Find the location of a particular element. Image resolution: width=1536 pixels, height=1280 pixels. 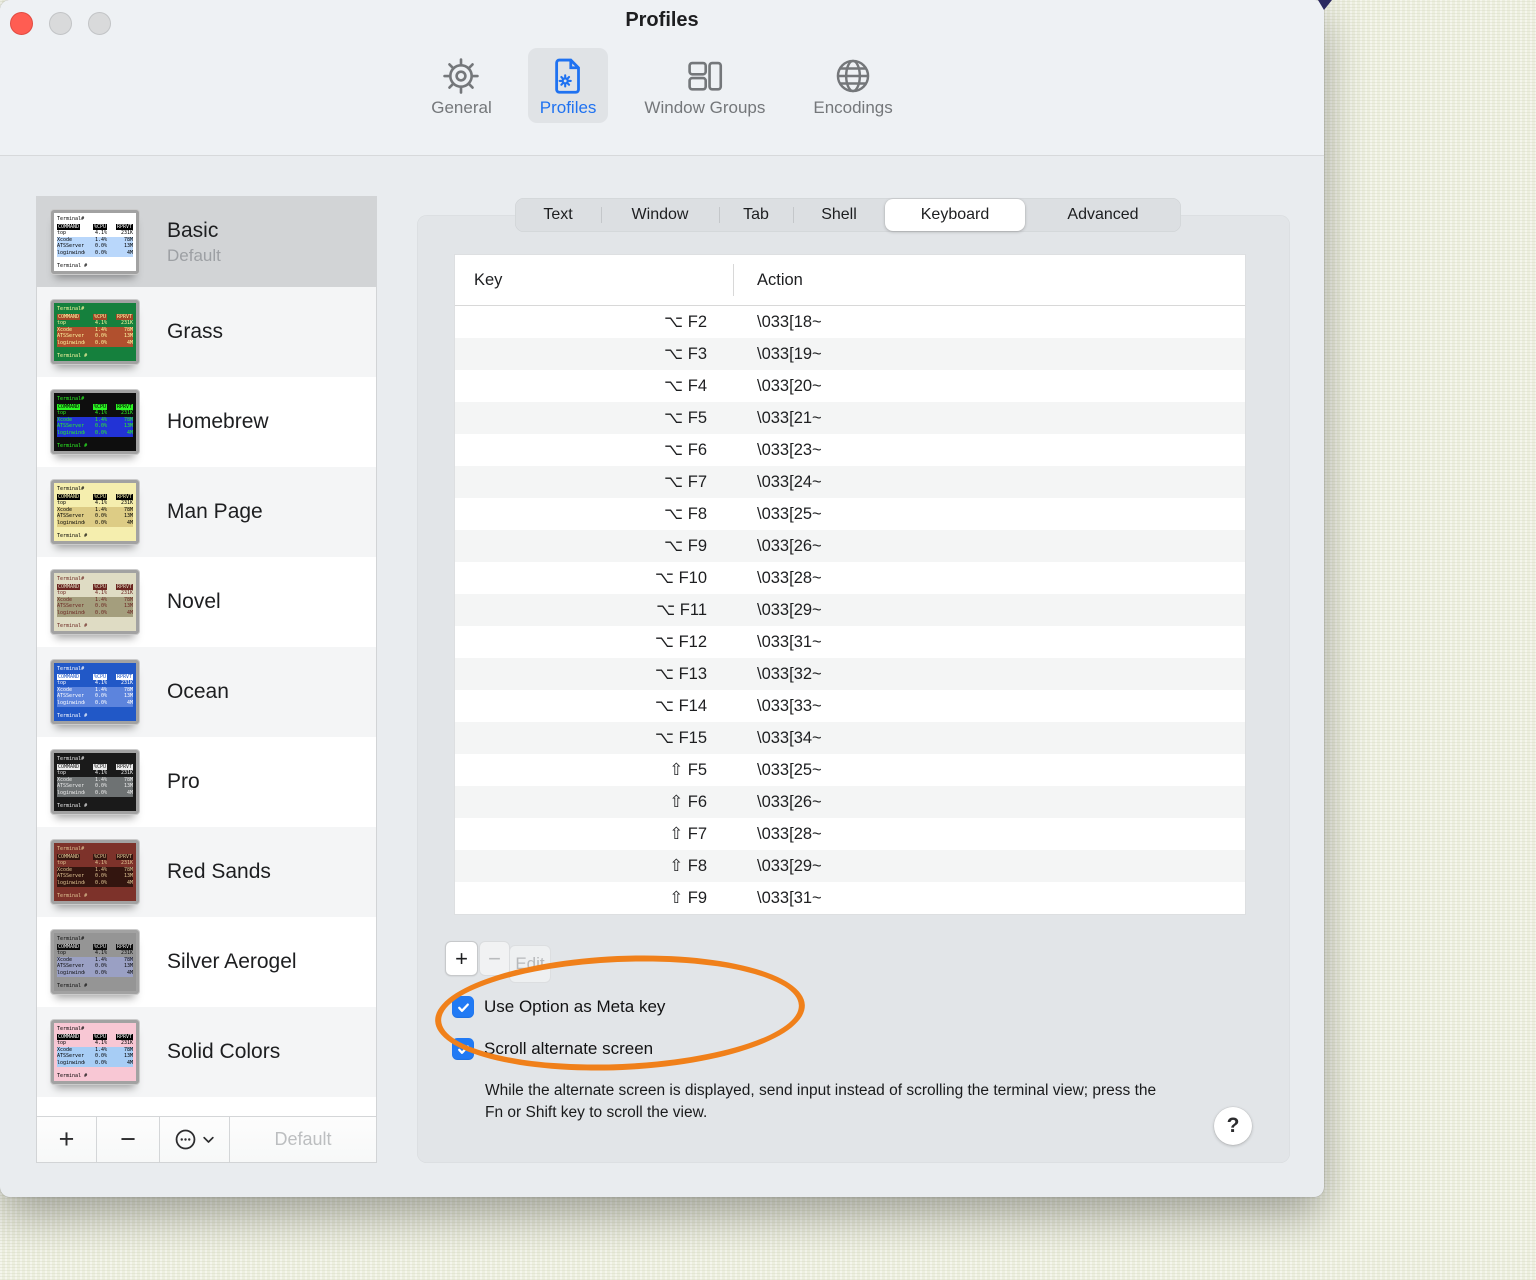

use-option-as-meta-checkbox is located at coordinates (463, 1007).